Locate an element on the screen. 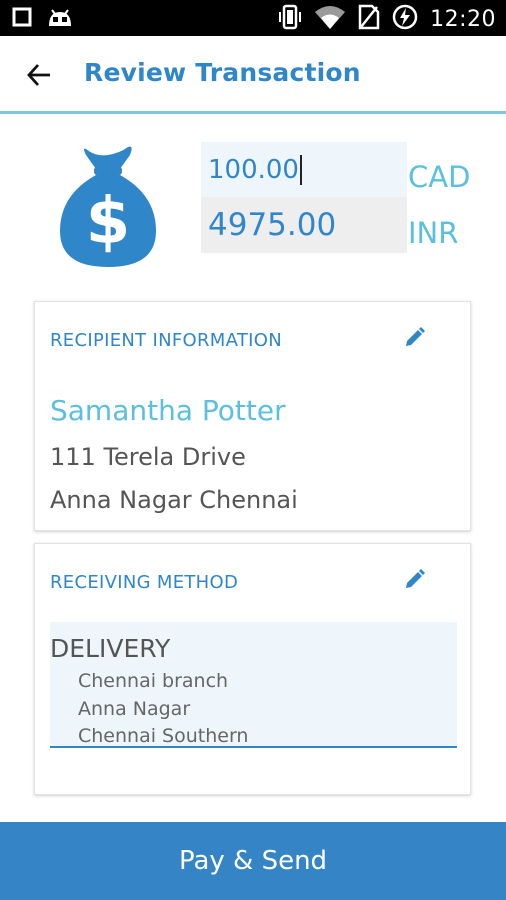  send-amount-input: 100.00 is located at coordinates (304, 170).